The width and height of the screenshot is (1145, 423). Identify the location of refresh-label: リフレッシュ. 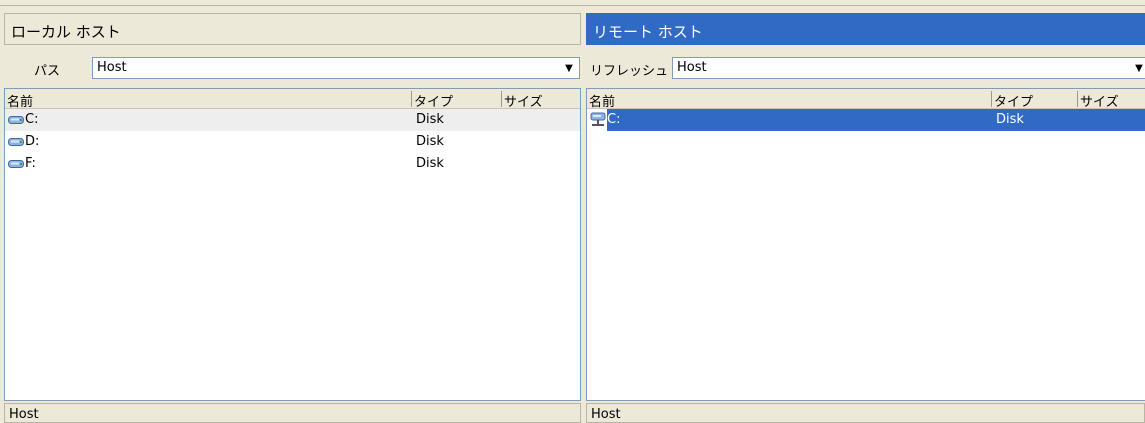
(629, 69).